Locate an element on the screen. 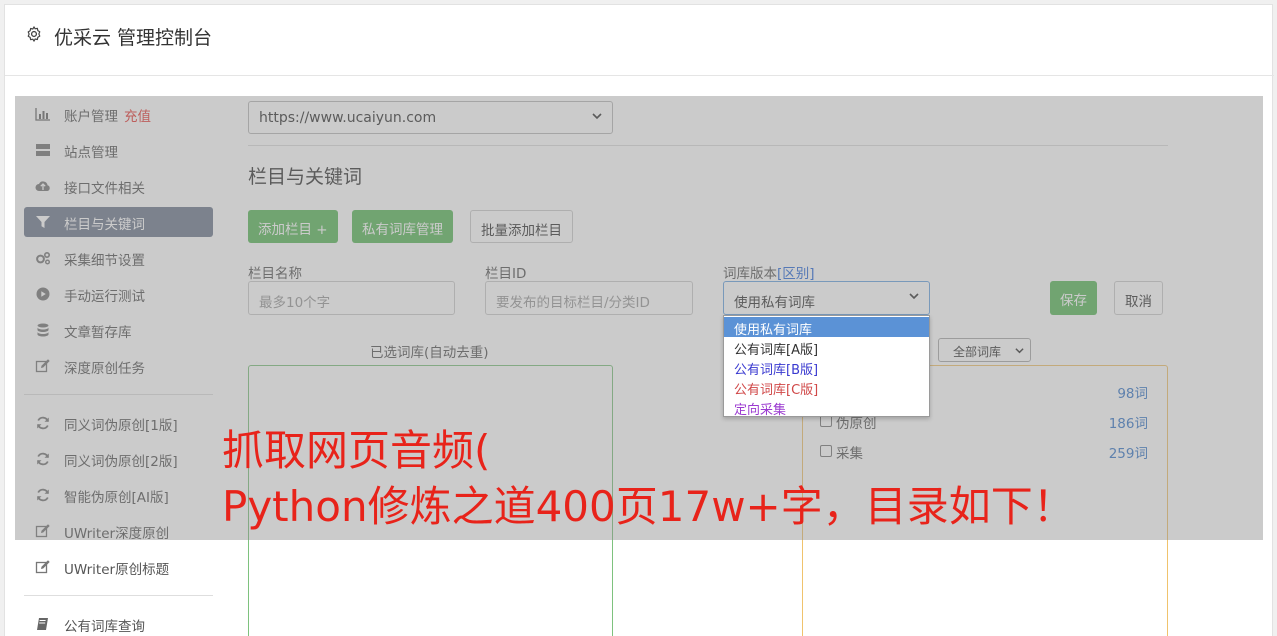  sidebar-item-label: 深度原创任务 is located at coordinates (104, 369).